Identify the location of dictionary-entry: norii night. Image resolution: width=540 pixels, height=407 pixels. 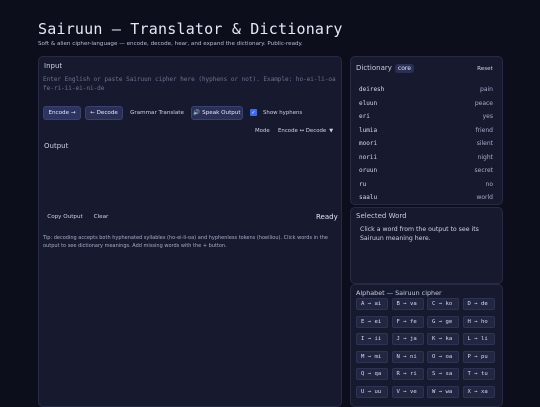
(426, 157).